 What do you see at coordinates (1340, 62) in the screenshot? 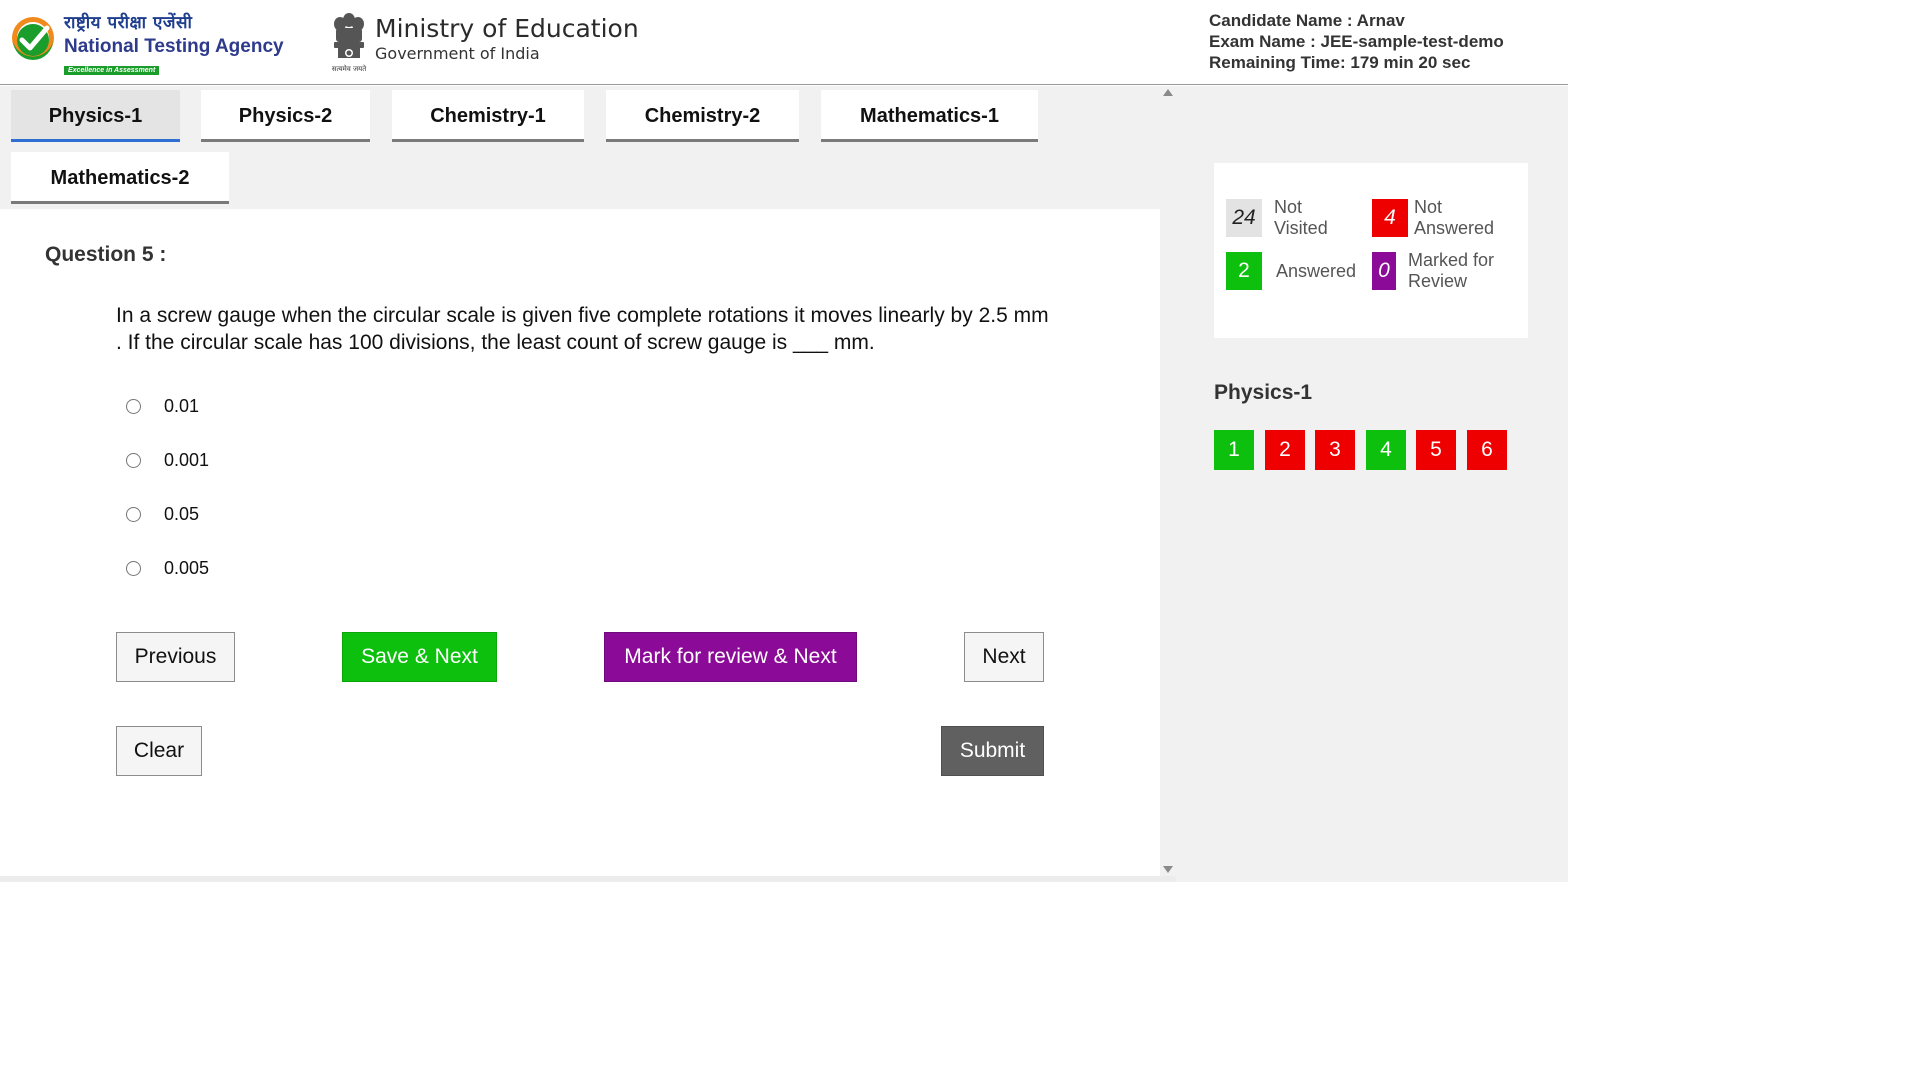
I see `remaining-time: Remaining Time: 179 min 20 sec` at bounding box center [1340, 62].